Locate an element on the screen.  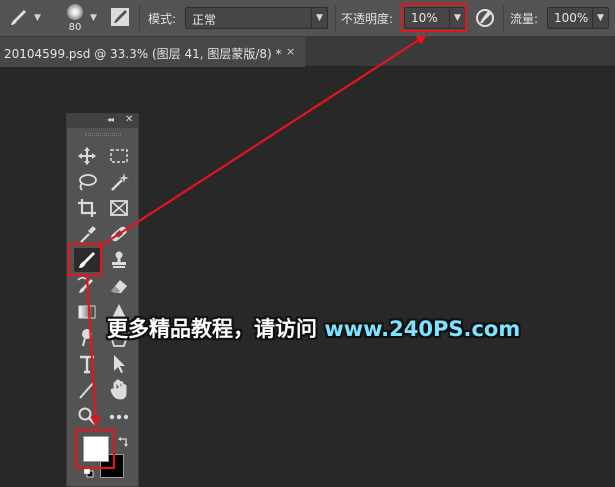
crop-icon is located at coordinates (87, 208).